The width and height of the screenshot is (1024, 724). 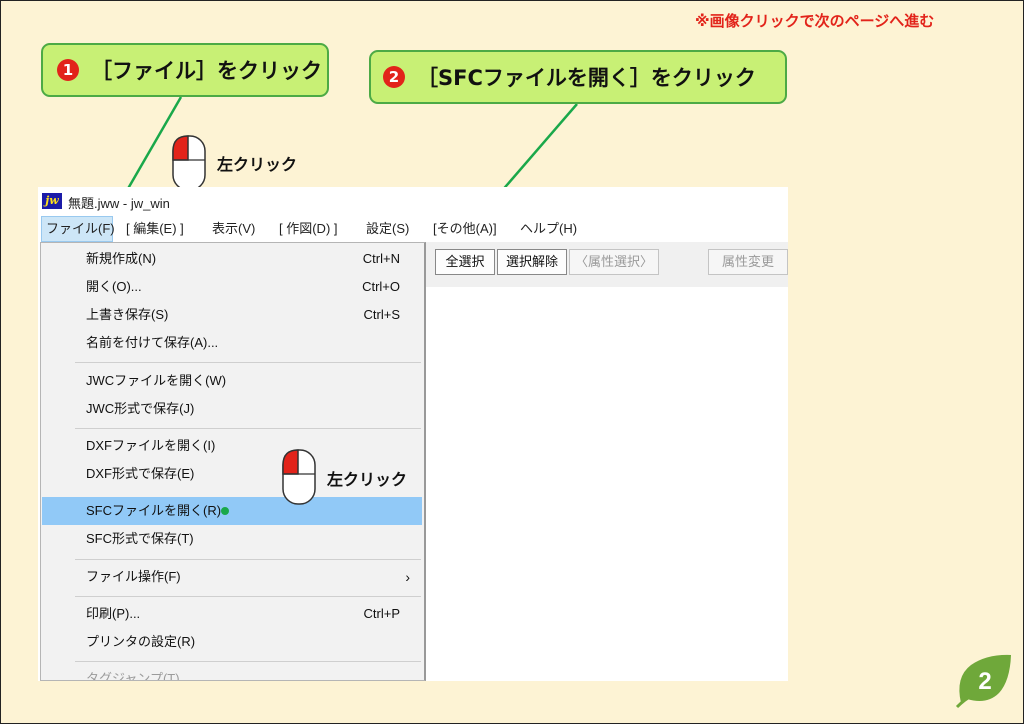 I want to click on menu-file: ファイル(F), so click(x=78, y=229).